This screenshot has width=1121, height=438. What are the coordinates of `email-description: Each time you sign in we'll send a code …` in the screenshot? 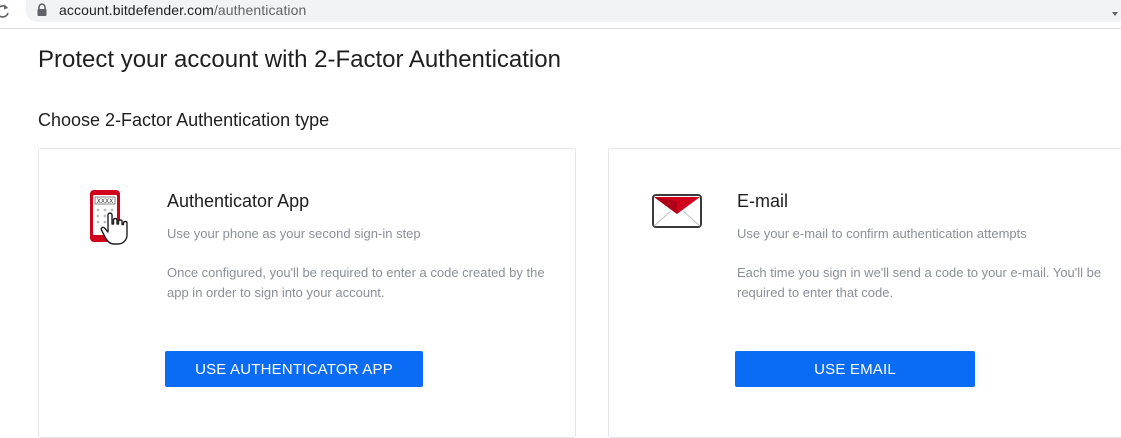 It's located at (919, 282).